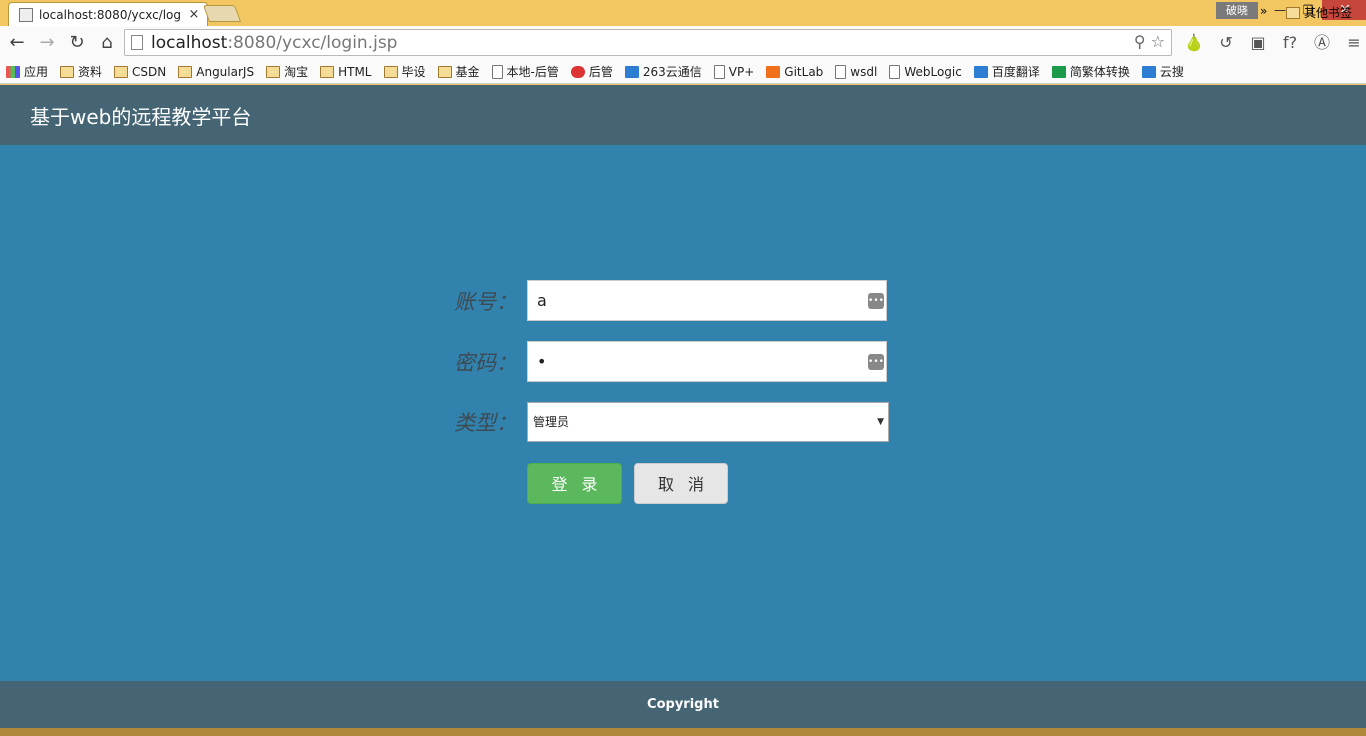 The height and width of the screenshot is (736, 1366). What do you see at coordinates (542, 300) in the screenshot?
I see `account-value: a` at bounding box center [542, 300].